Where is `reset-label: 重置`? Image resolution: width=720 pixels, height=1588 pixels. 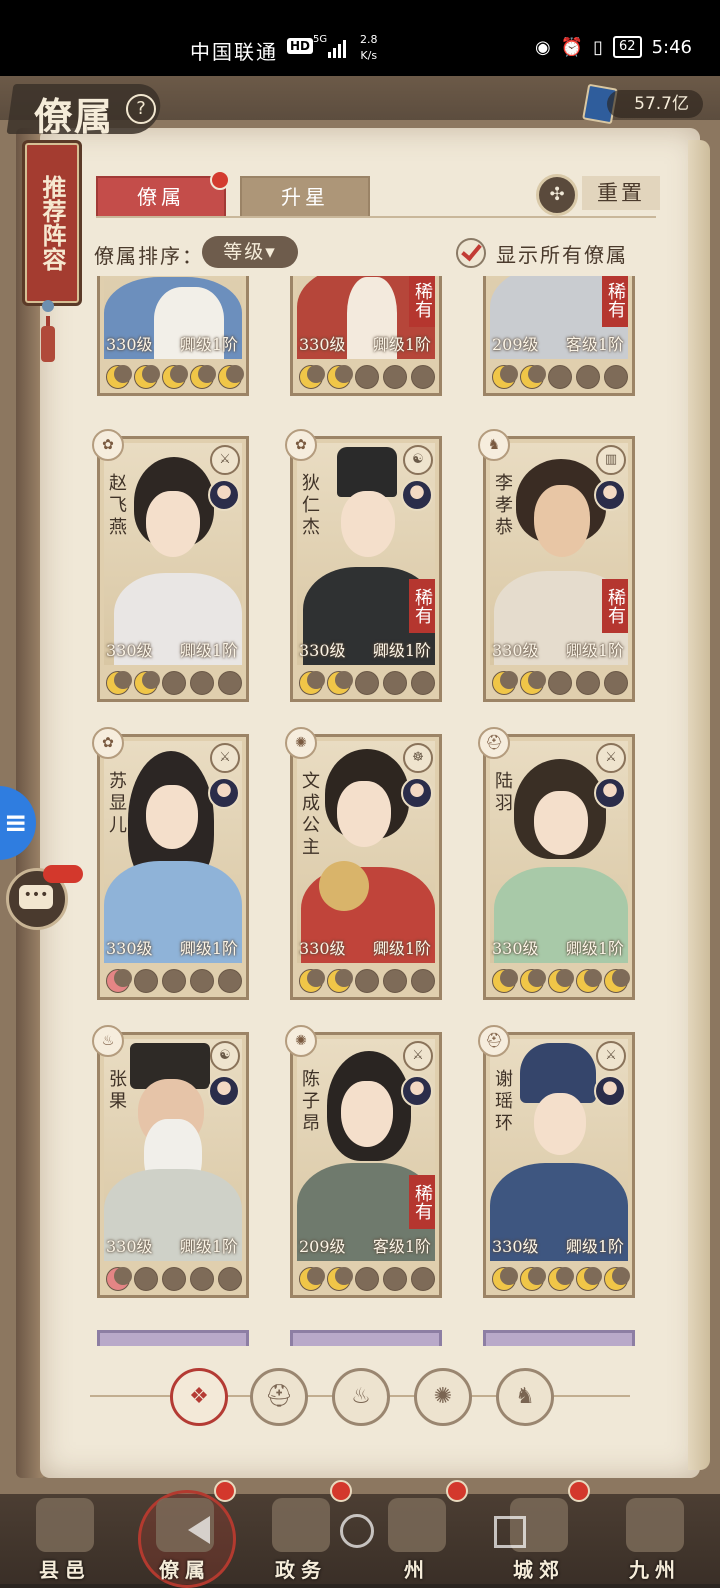
reset-label: 重置 is located at coordinates (621, 193).